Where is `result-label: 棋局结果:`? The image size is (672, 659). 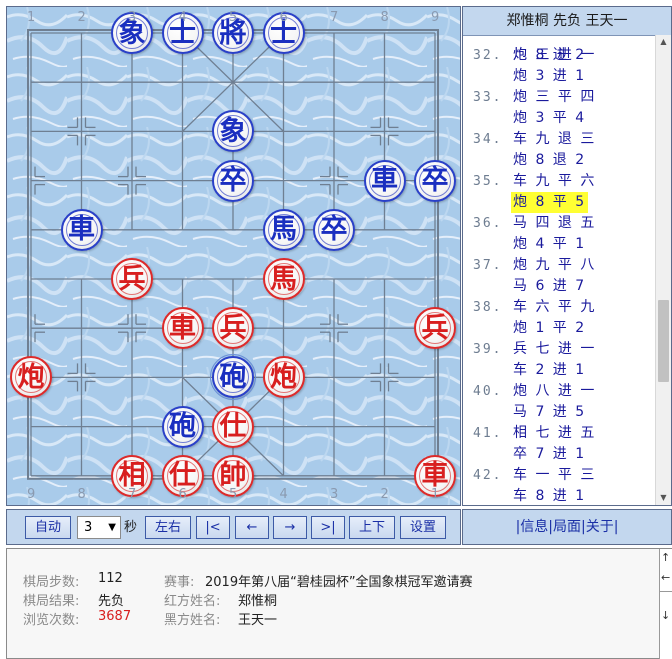 result-label: 棋局结果: is located at coordinates (51, 601).